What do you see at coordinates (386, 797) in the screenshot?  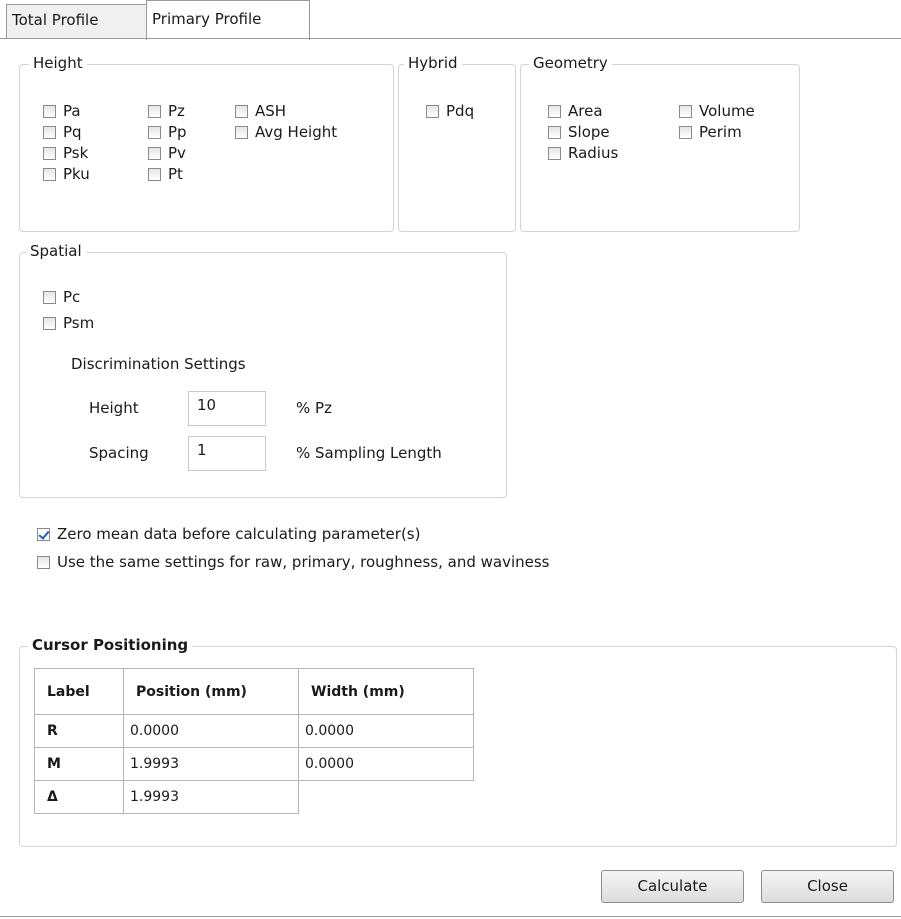 I see `empty-cell` at bounding box center [386, 797].